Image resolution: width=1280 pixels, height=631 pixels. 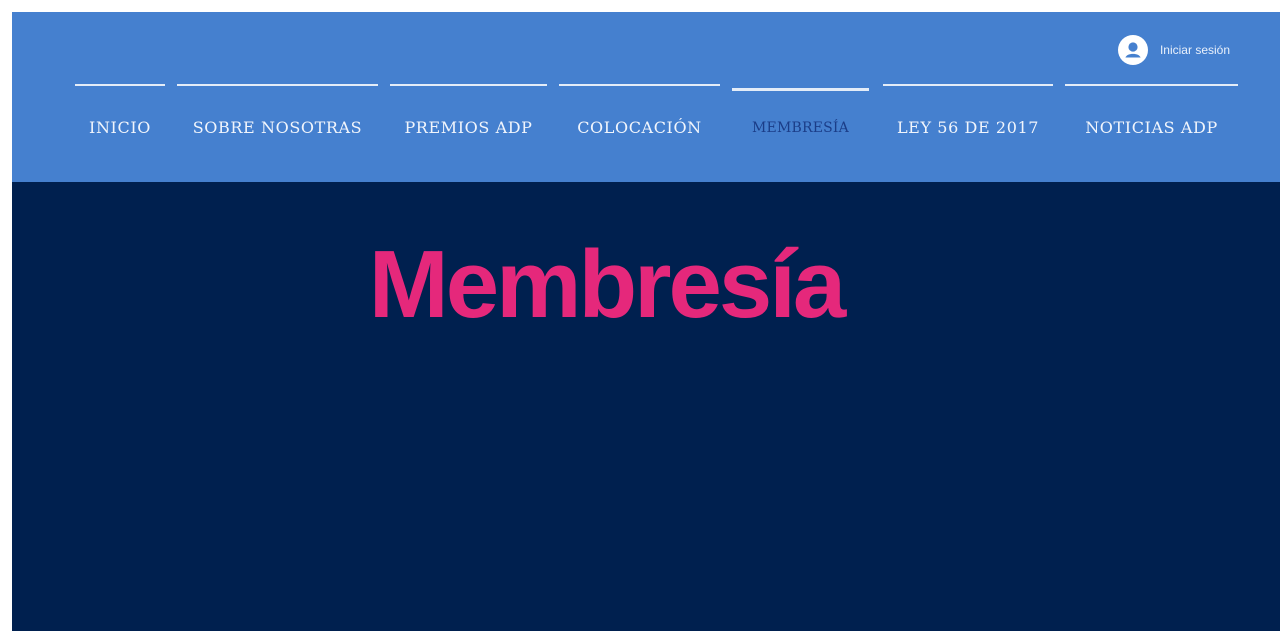 What do you see at coordinates (968, 127) in the screenshot?
I see `nav-label: LEY 56 DE 2017` at bounding box center [968, 127].